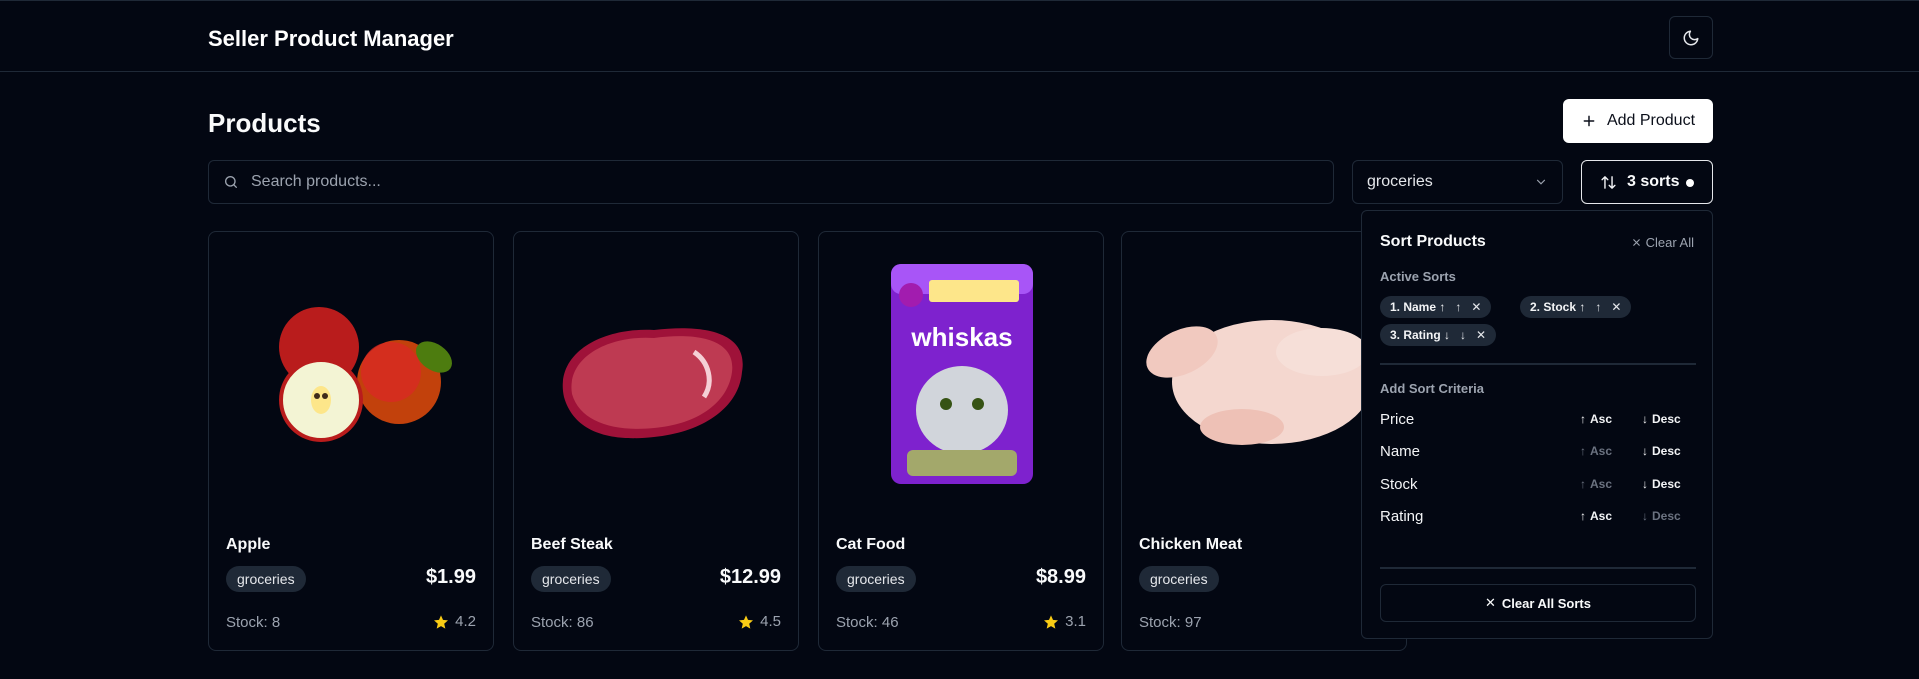 Image resolution: width=1919 pixels, height=679 pixels. Describe the element at coordinates (1541, 182) in the screenshot. I see `chevron-down-icon` at that location.